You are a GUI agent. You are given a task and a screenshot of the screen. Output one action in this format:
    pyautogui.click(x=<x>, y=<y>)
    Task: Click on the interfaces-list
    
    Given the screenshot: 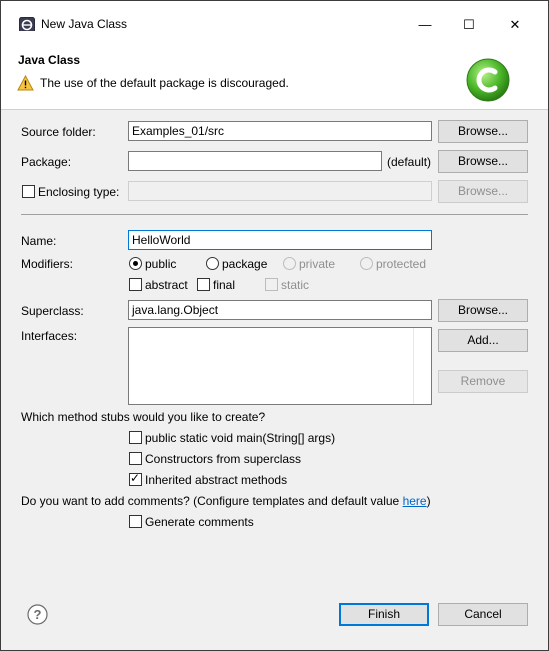 What is the action you would take?
    pyautogui.click(x=280, y=366)
    